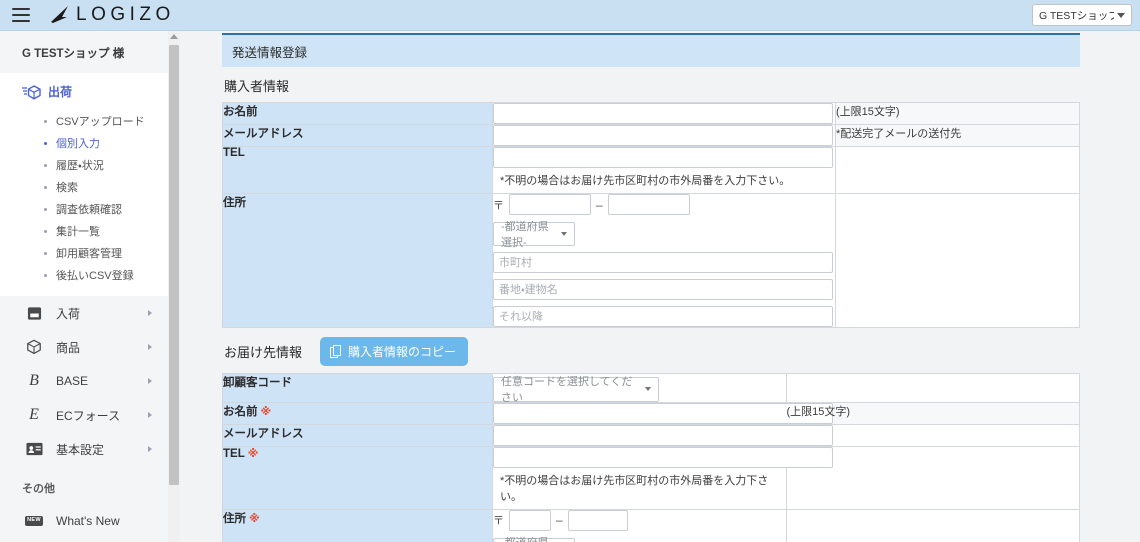  I want to click on ship-prefecture-select: -都道府県選択-, so click(534, 539).